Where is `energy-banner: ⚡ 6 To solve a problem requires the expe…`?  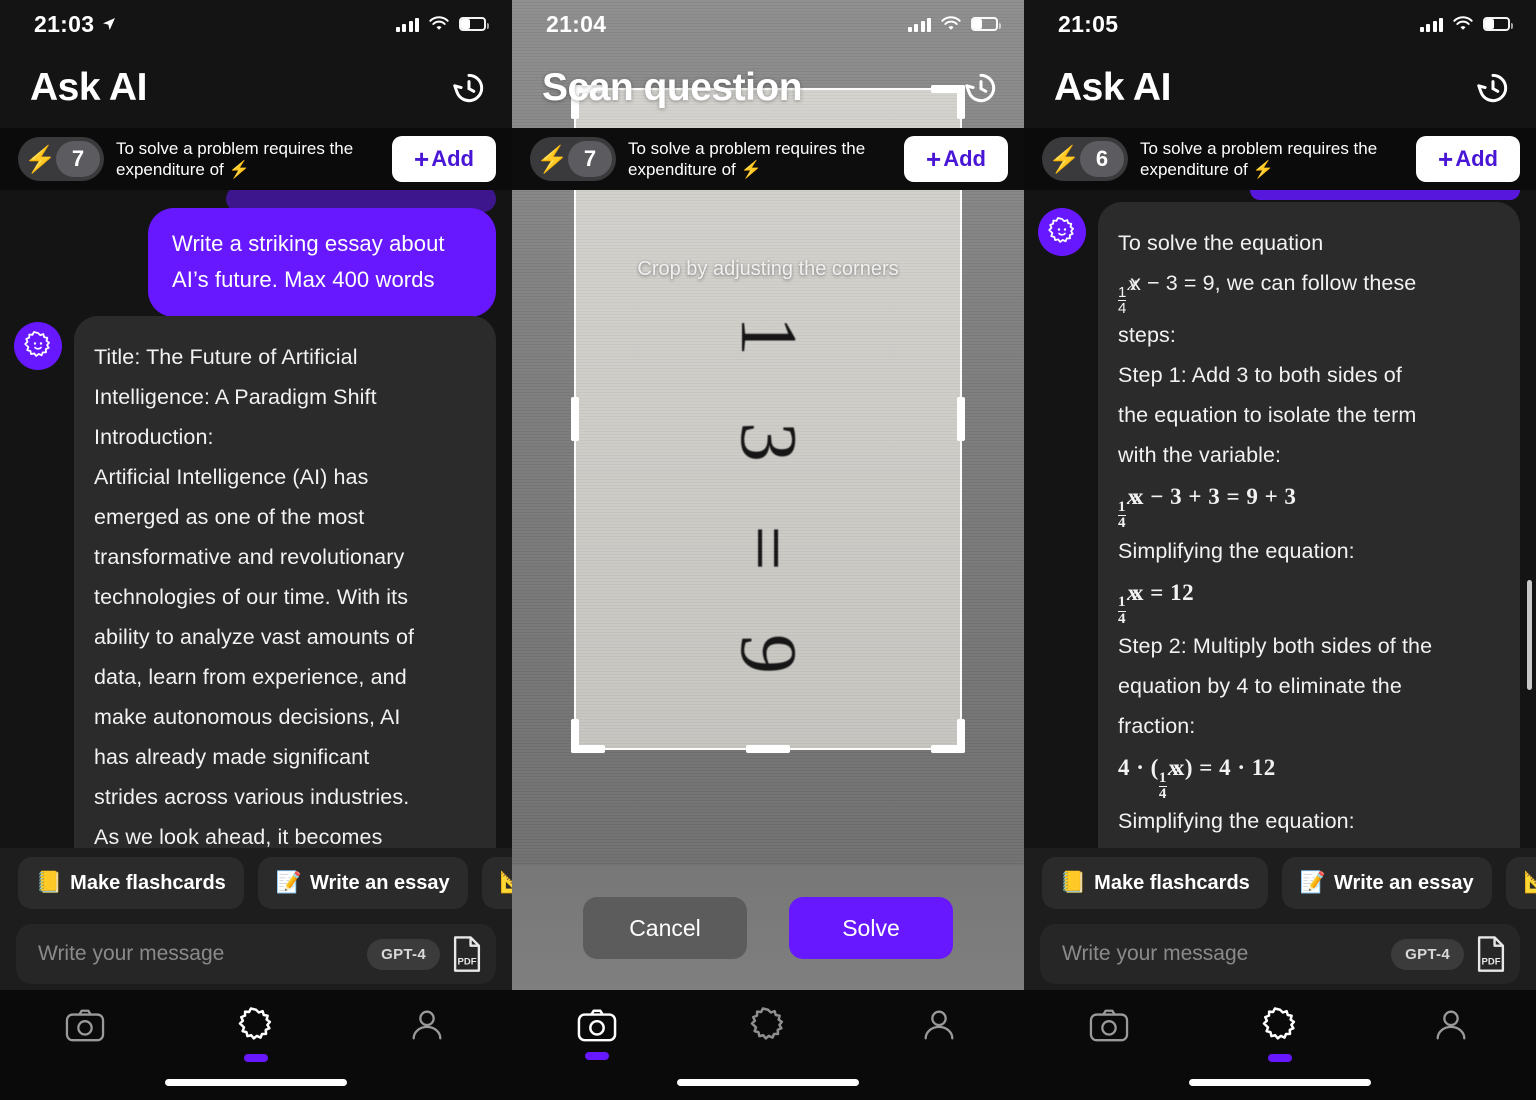 energy-banner: ⚡ 6 To solve a problem requires the expe… is located at coordinates (1280, 159).